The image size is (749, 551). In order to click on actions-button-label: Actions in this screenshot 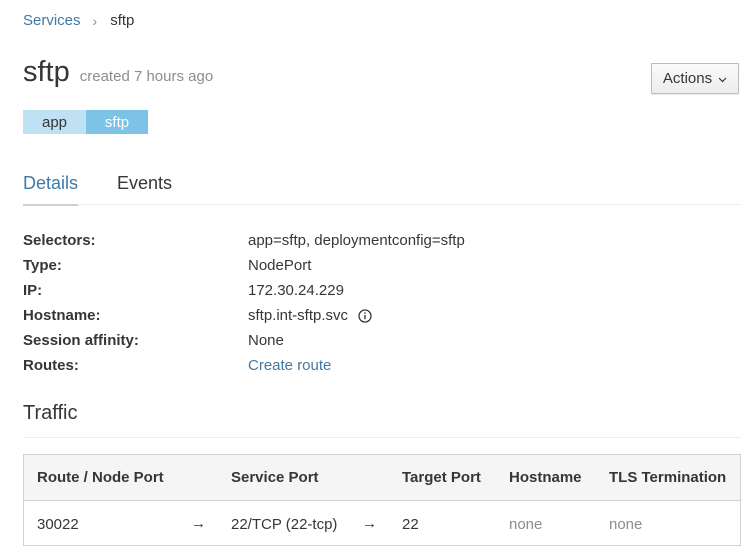, I will do `click(687, 78)`.